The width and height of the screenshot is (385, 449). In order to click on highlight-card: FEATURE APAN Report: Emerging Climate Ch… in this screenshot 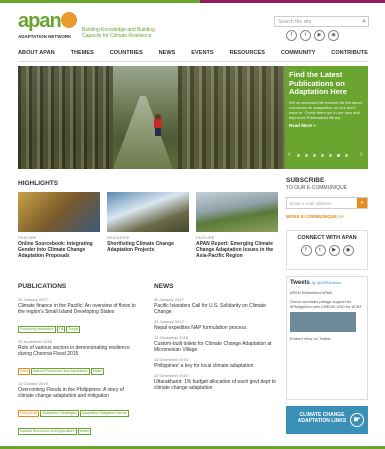, I will do `click(237, 225)`.